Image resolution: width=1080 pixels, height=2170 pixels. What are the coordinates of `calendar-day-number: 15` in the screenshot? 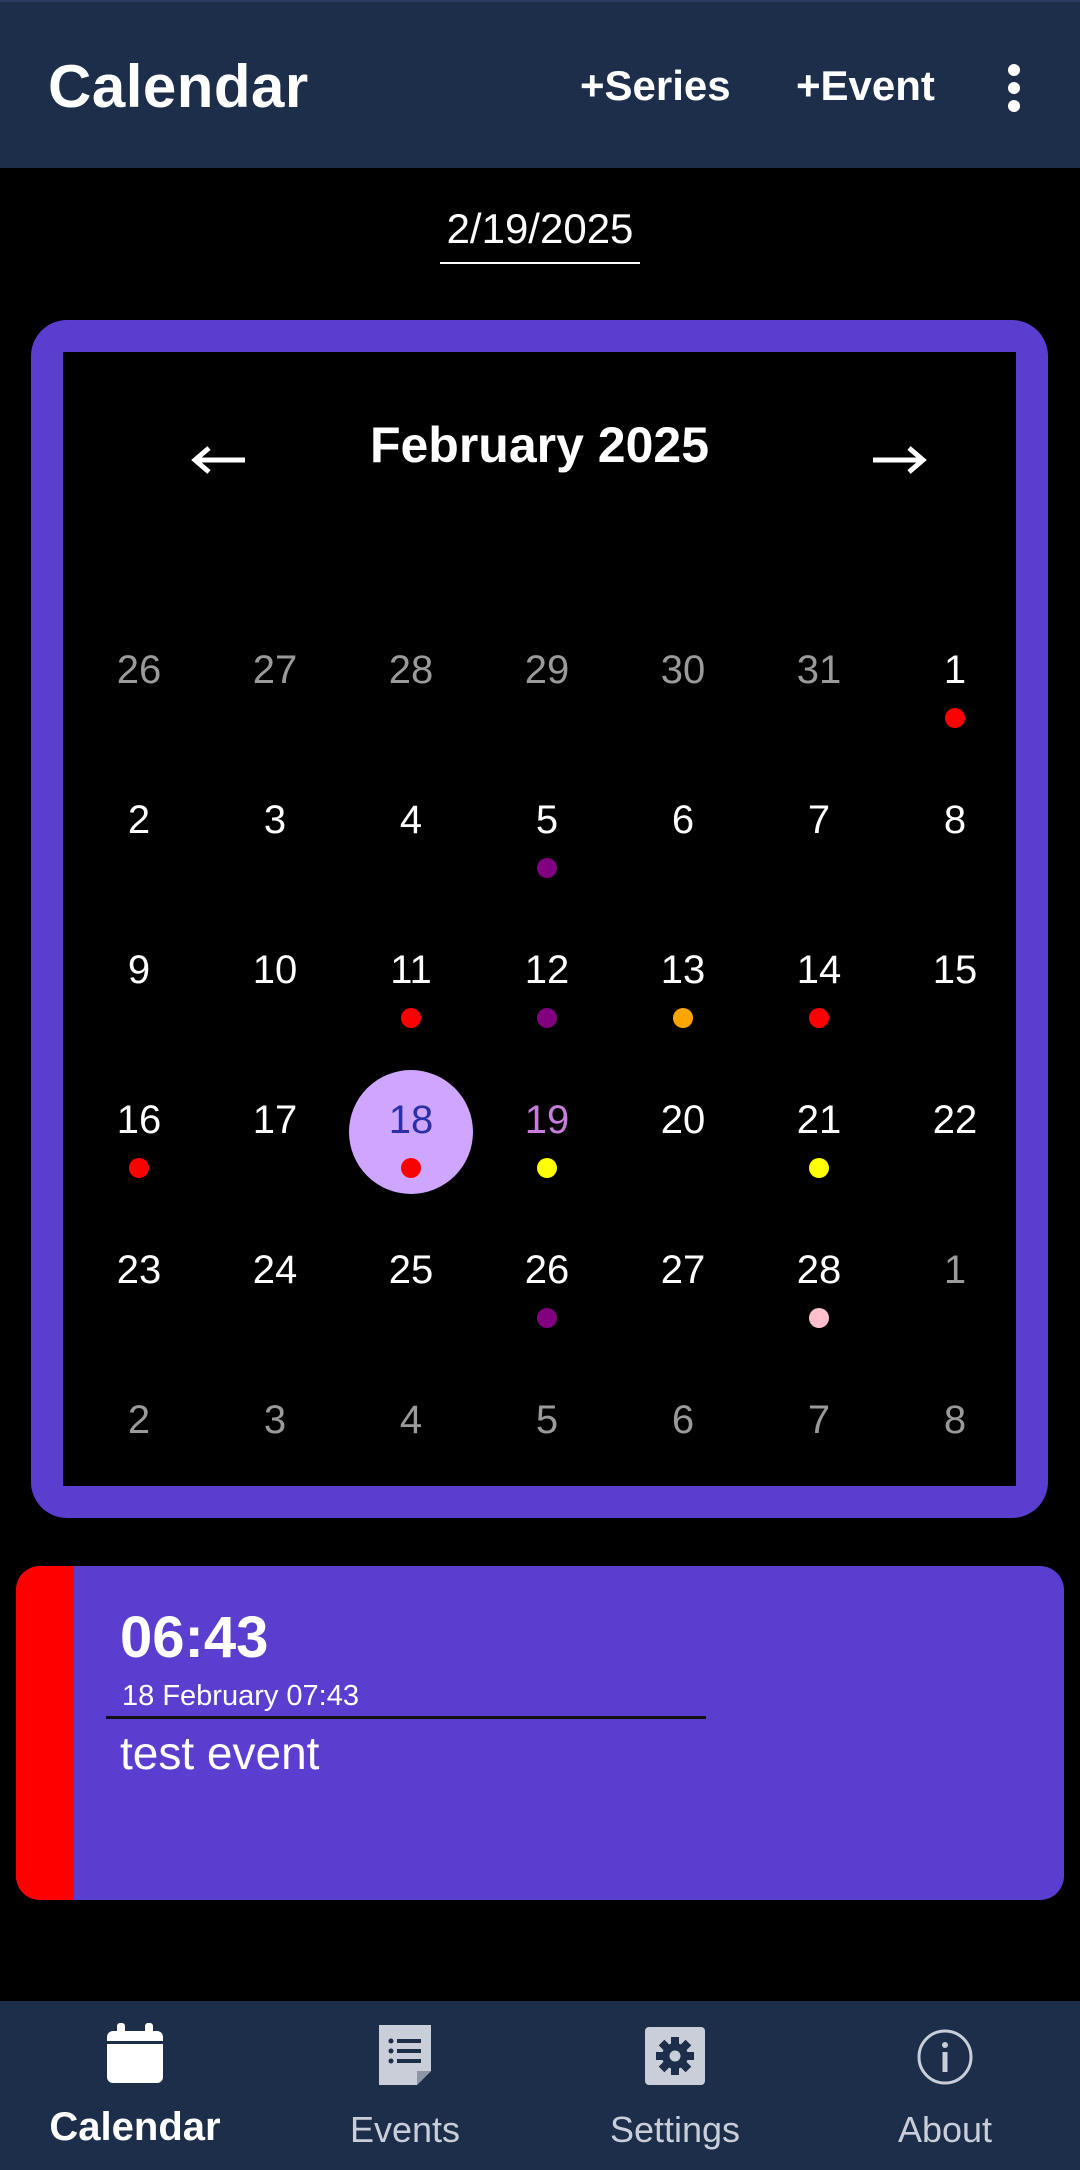 It's located at (955, 970).